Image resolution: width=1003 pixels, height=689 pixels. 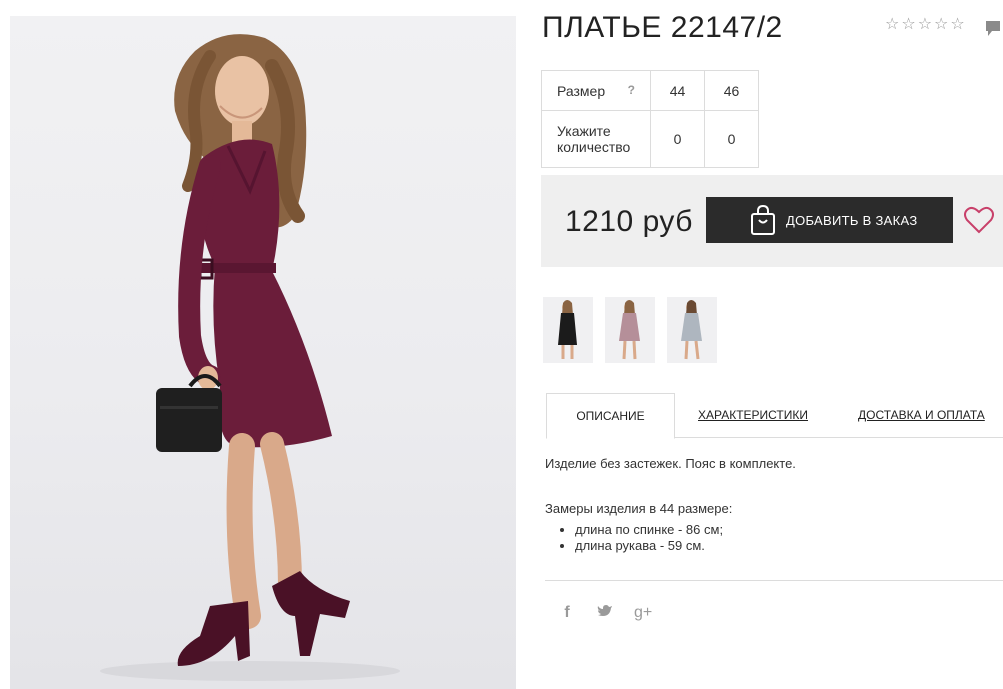 I want to click on add-to-order-button: ДОБАВИТЬ В ЗАКАЗ, so click(x=829, y=220).